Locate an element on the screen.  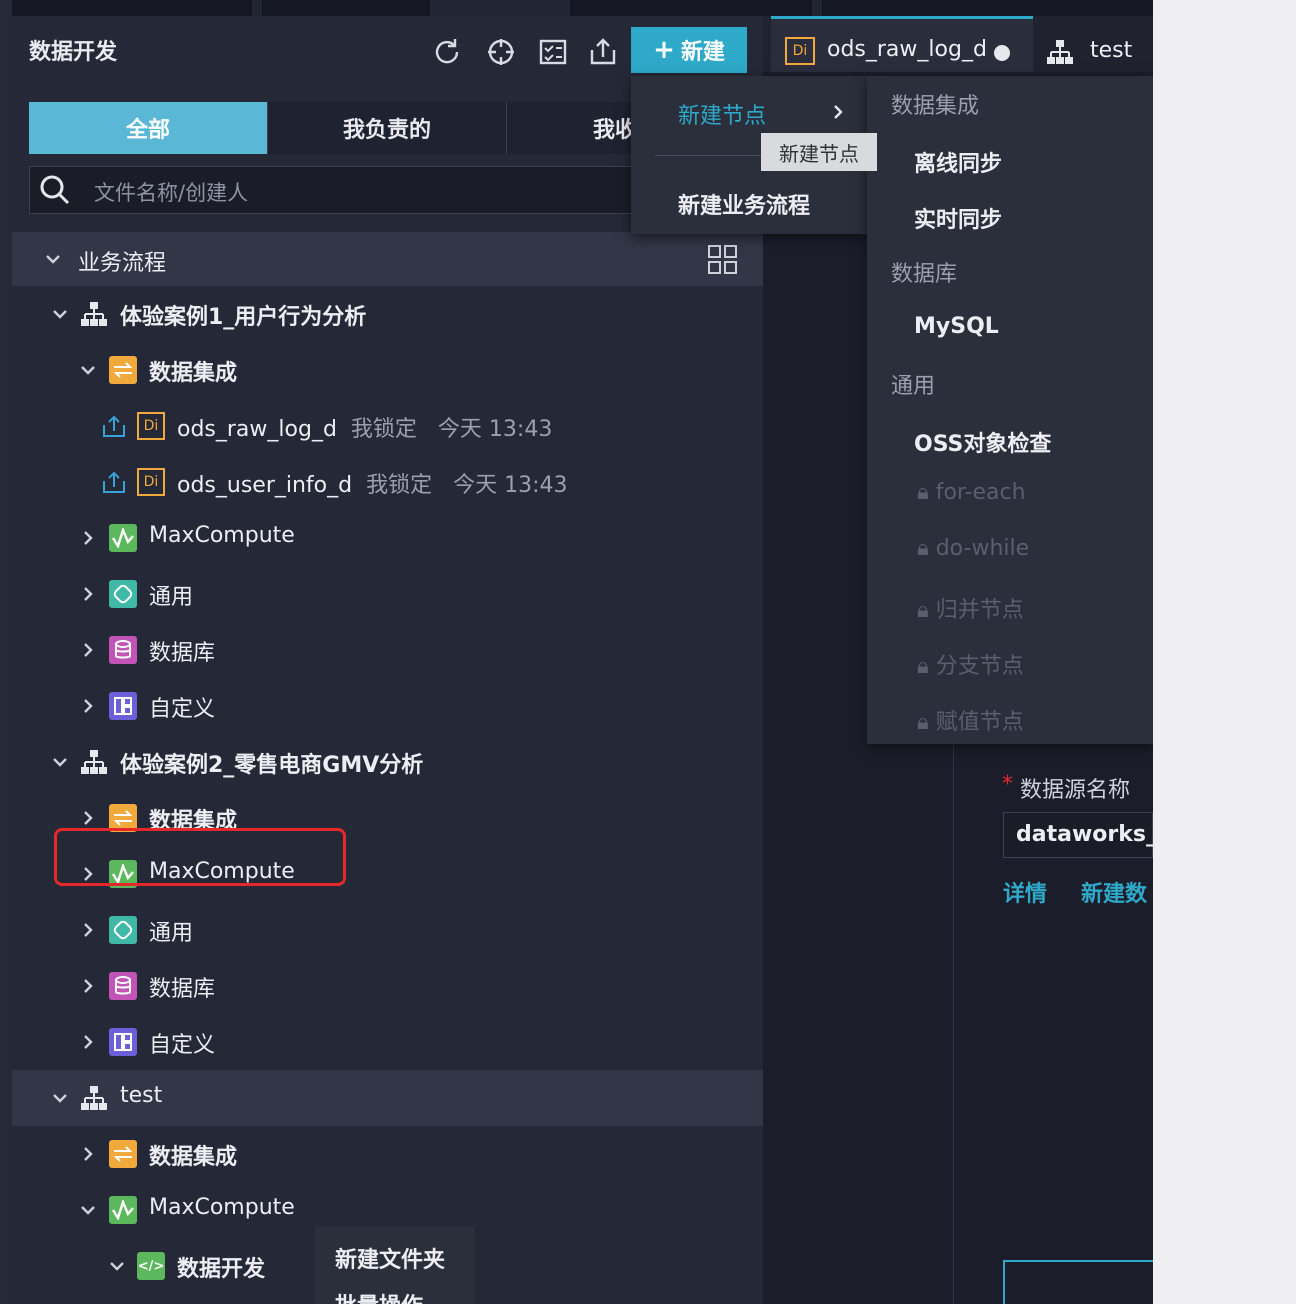
submenu-item-oss-check: OSS对象检查 is located at coordinates (982, 442).